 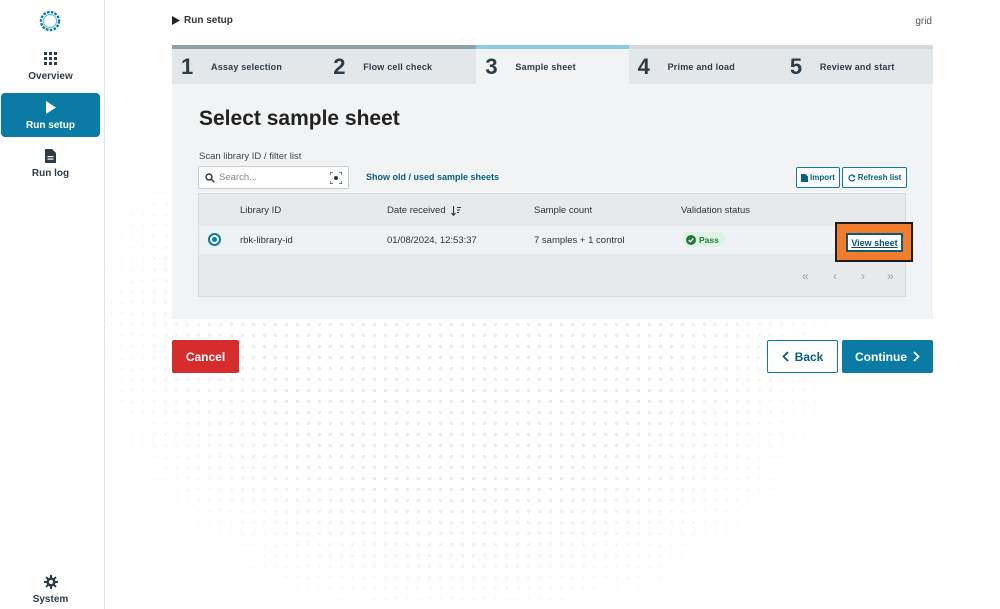 I want to click on check-circle-icon, so click(x=691, y=239).